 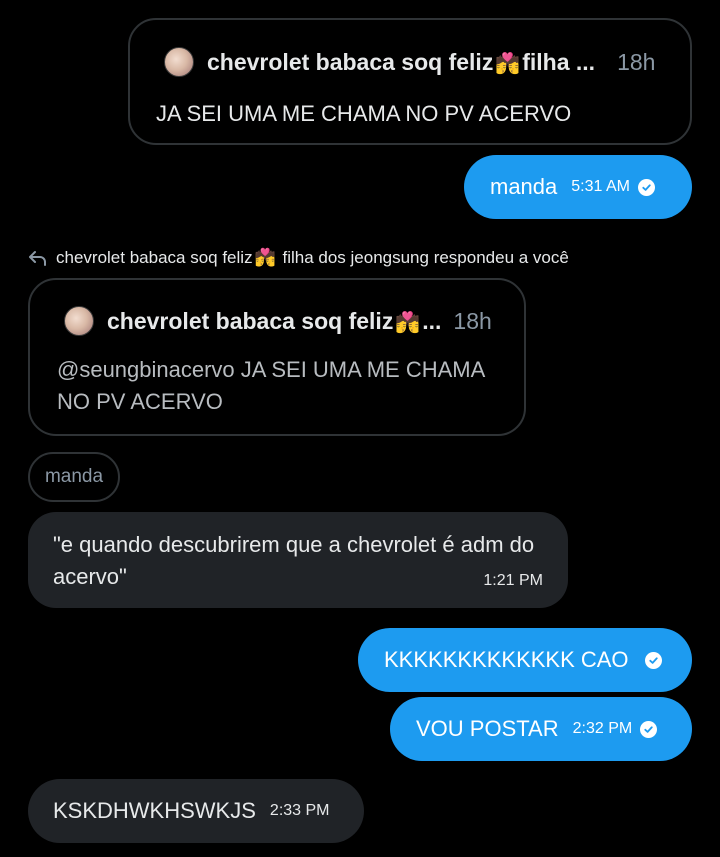 I want to click on message-time: 1:21 PM, so click(x=513, y=580).